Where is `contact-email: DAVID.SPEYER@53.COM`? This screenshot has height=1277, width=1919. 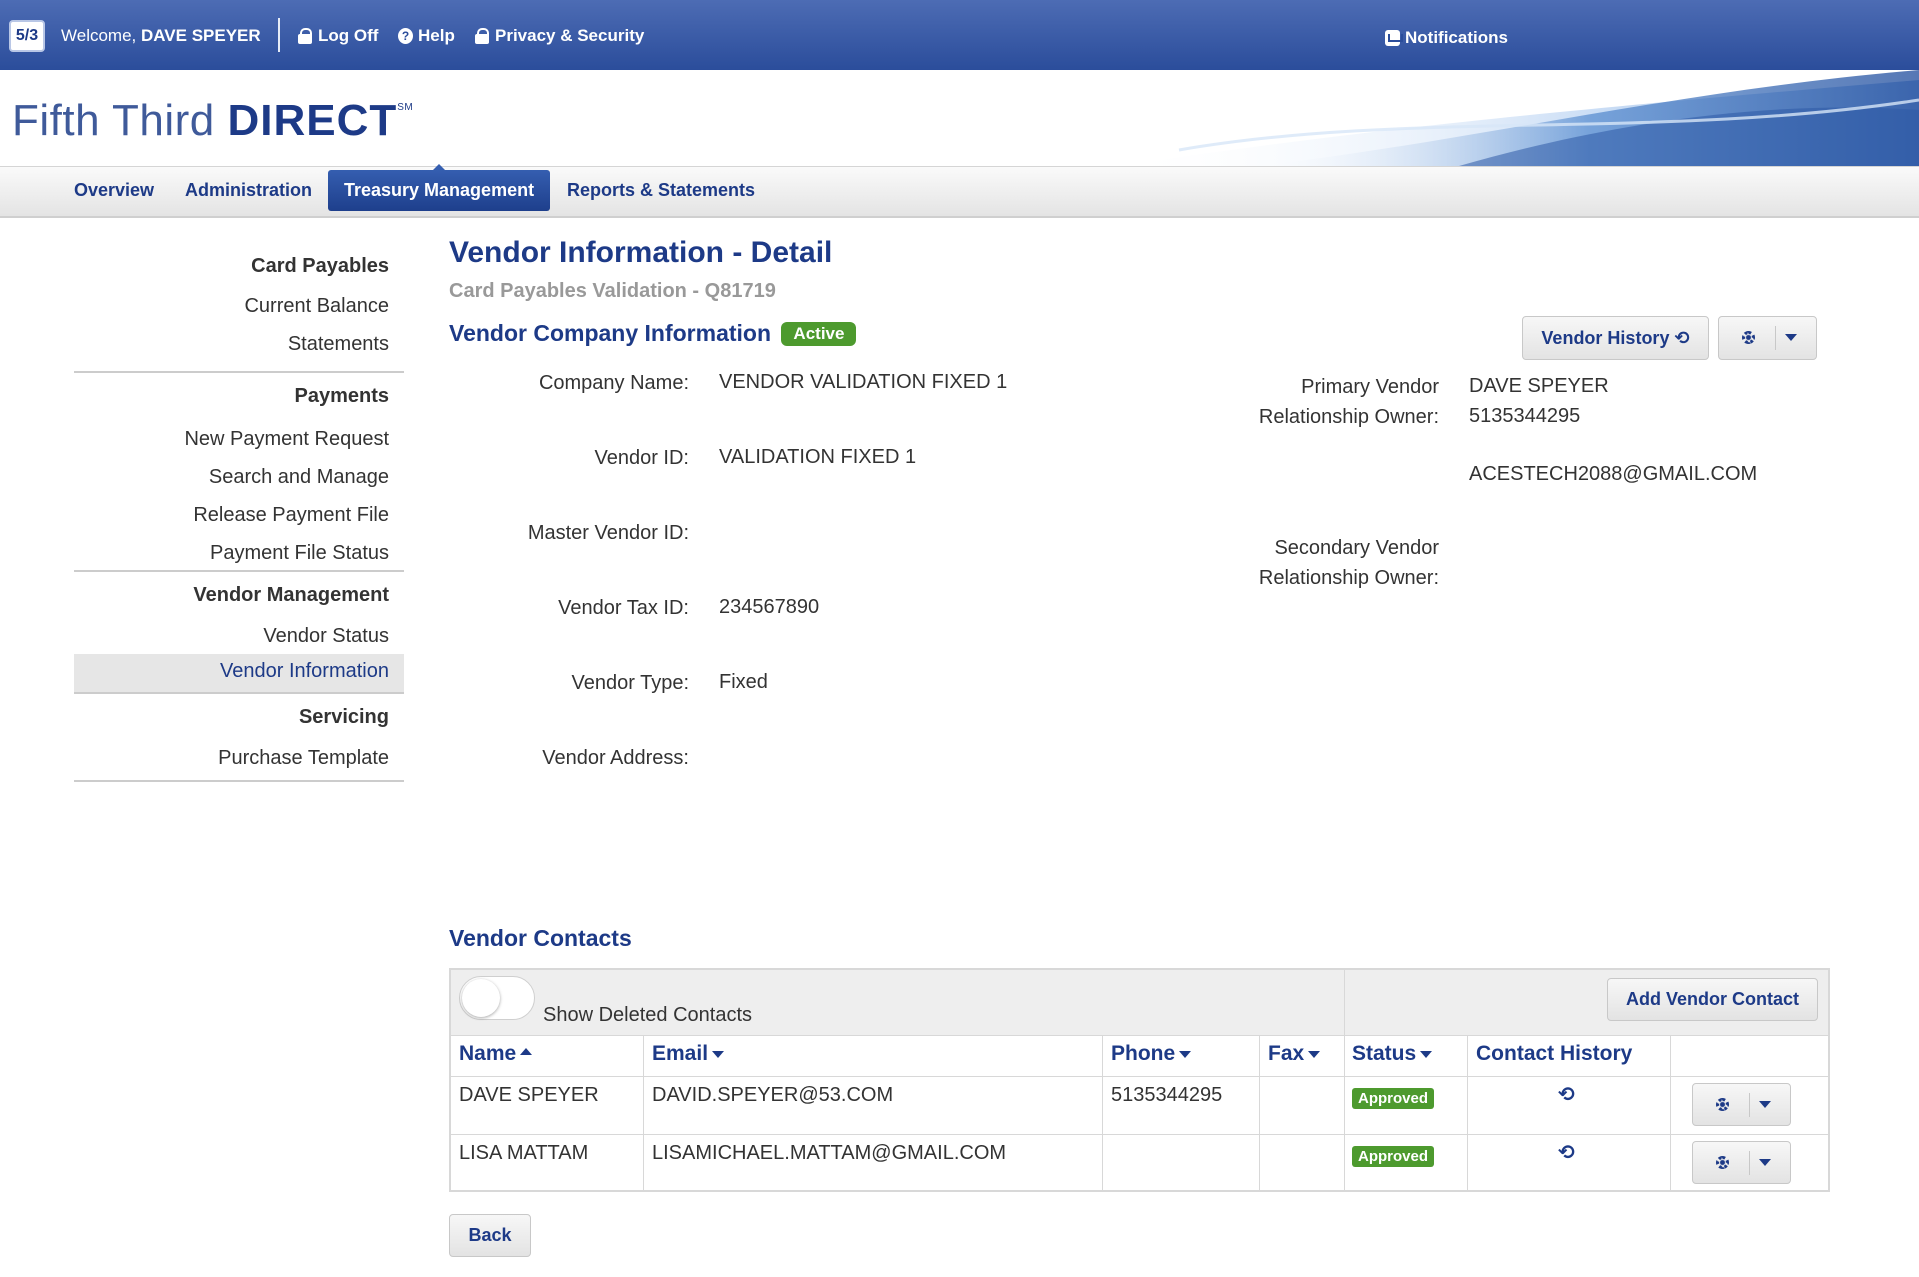 contact-email: DAVID.SPEYER@53.COM is located at coordinates (773, 1095).